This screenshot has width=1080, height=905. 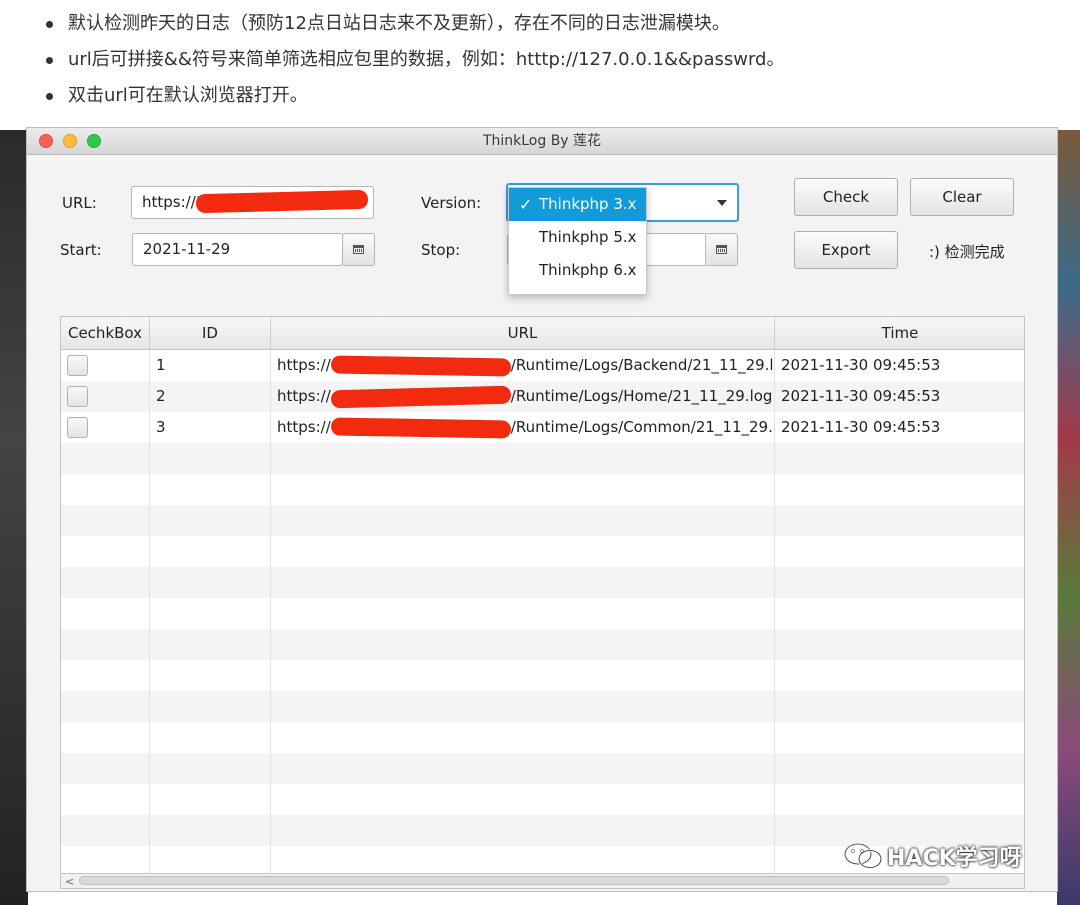 I want to click on column-header-id: ID, so click(x=210, y=333).